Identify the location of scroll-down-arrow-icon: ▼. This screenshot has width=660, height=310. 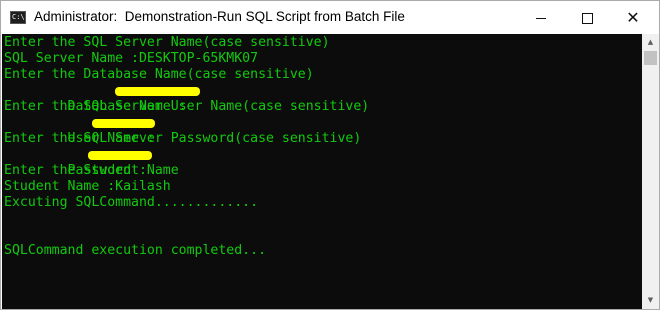
(650, 300).